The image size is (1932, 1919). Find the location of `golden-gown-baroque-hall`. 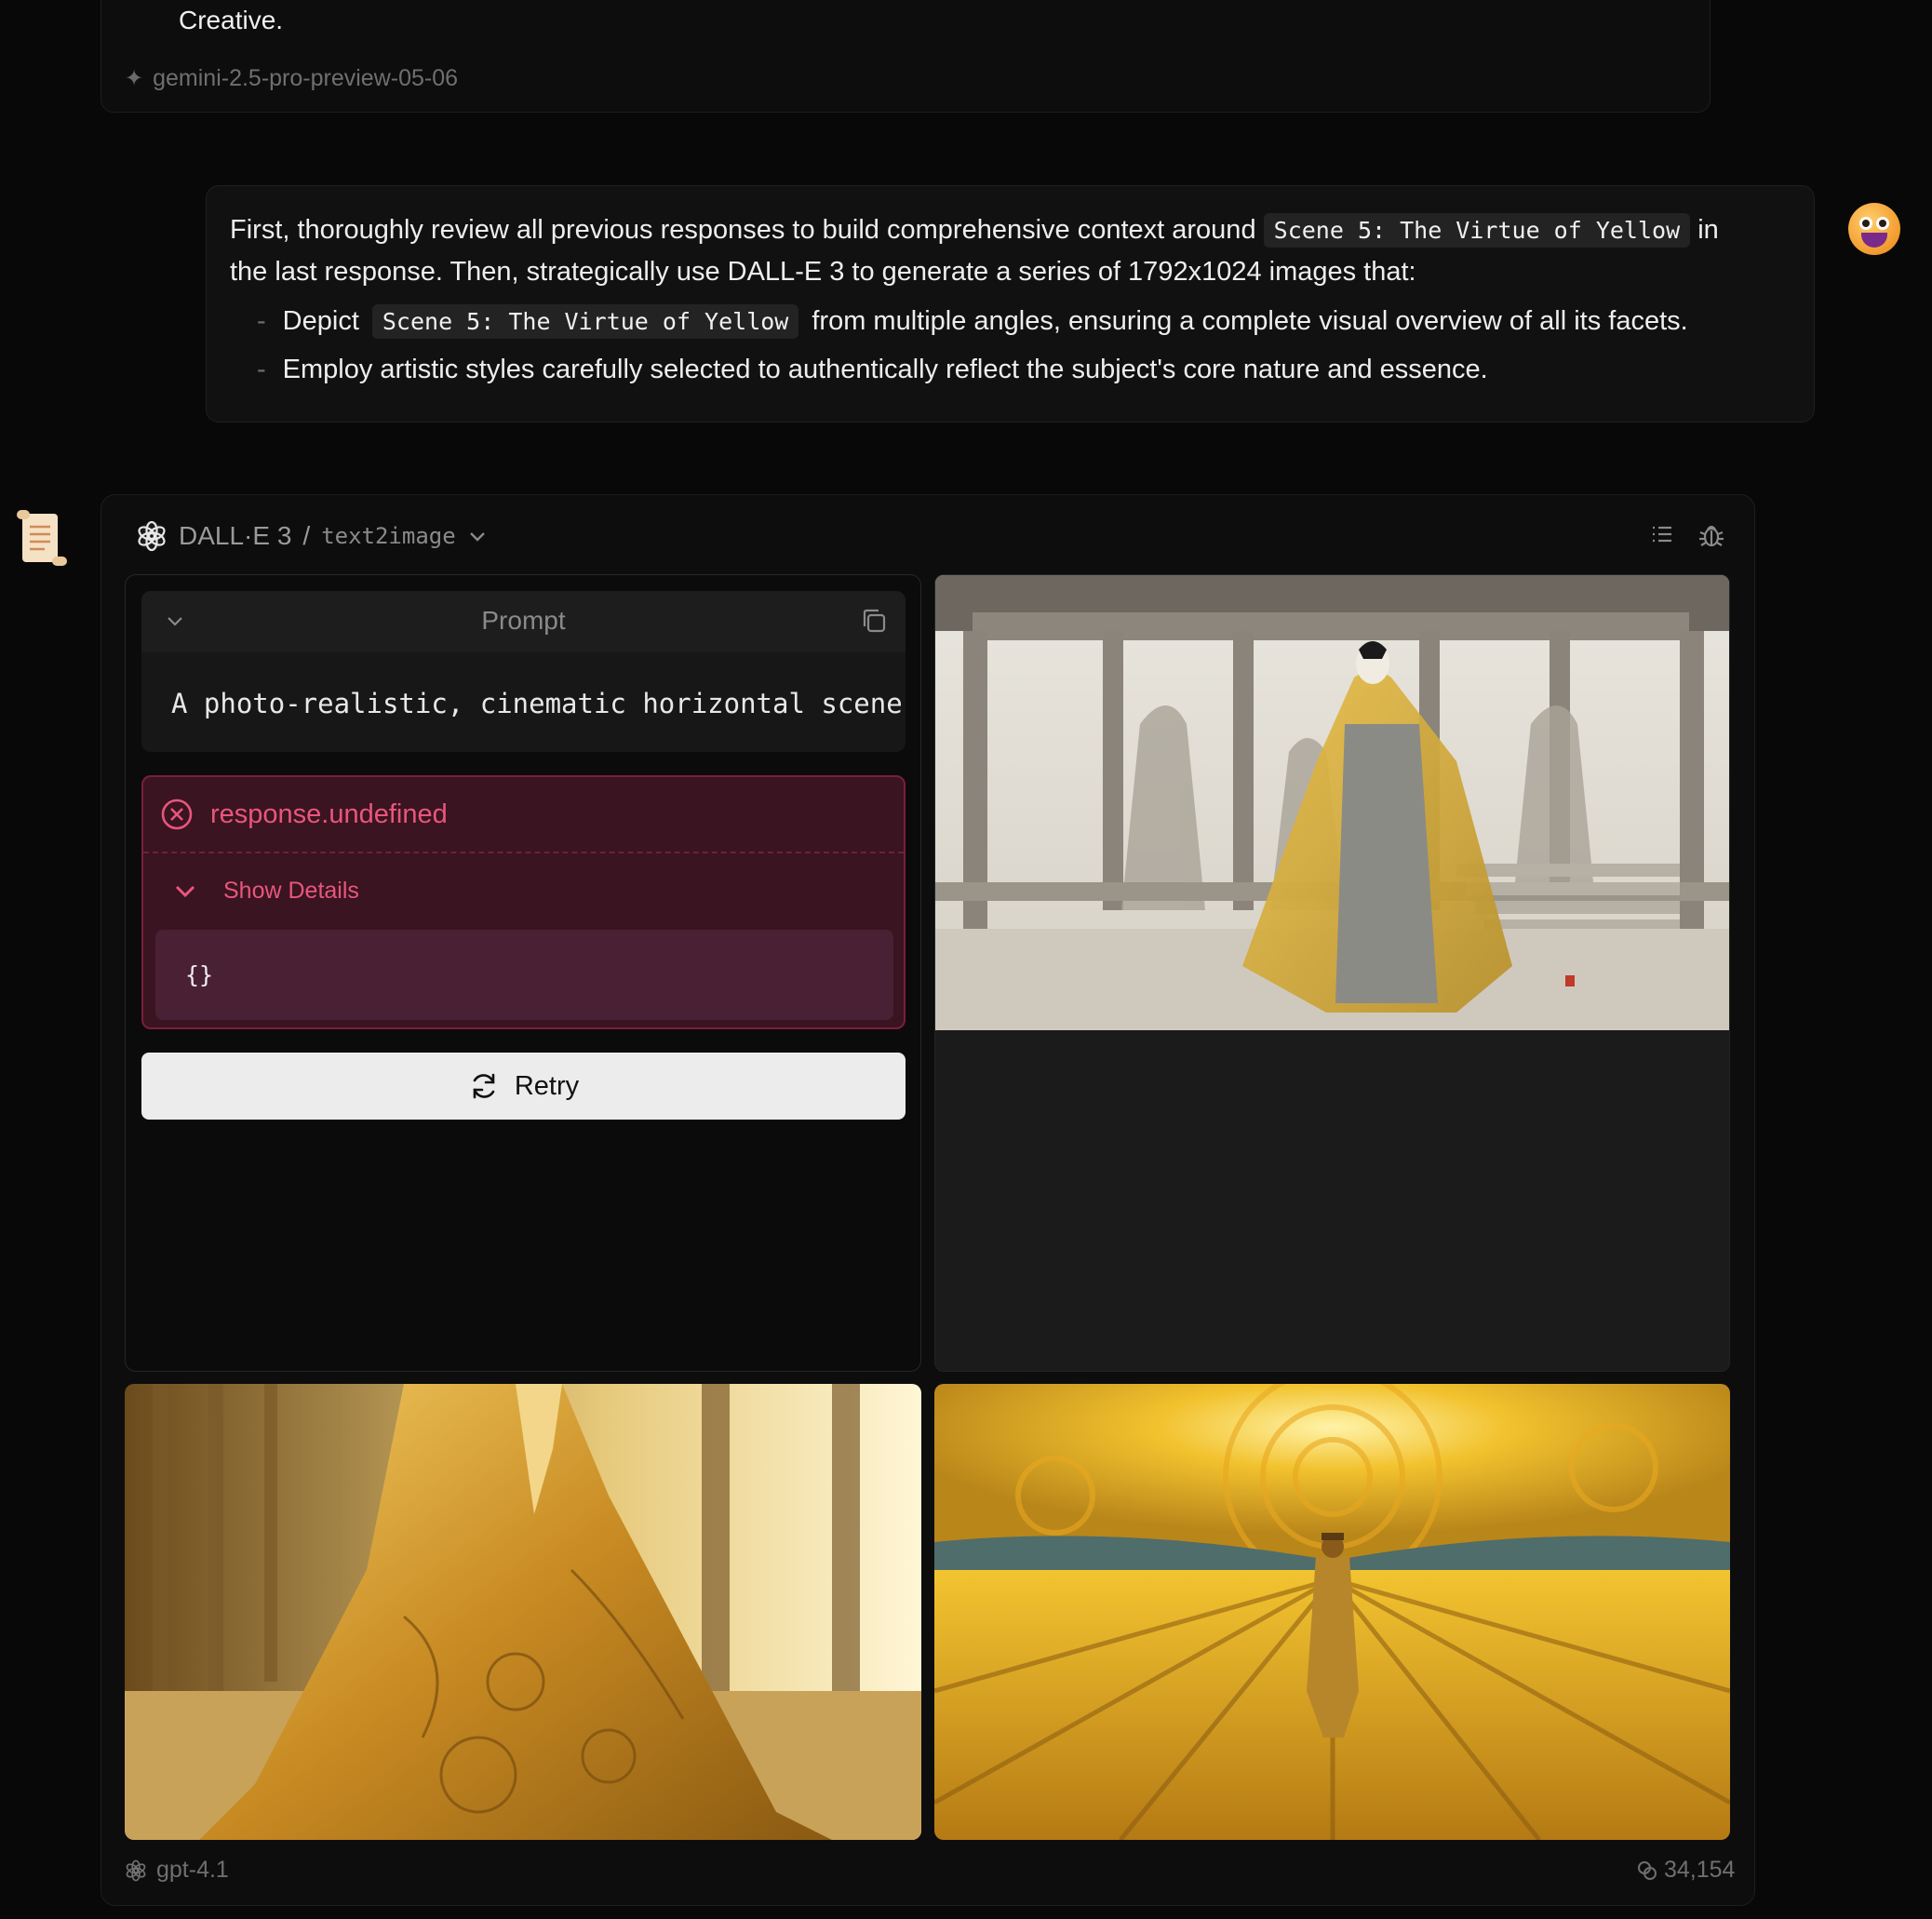

golden-gown-baroque-hall is located at coordinates (523, 1612).